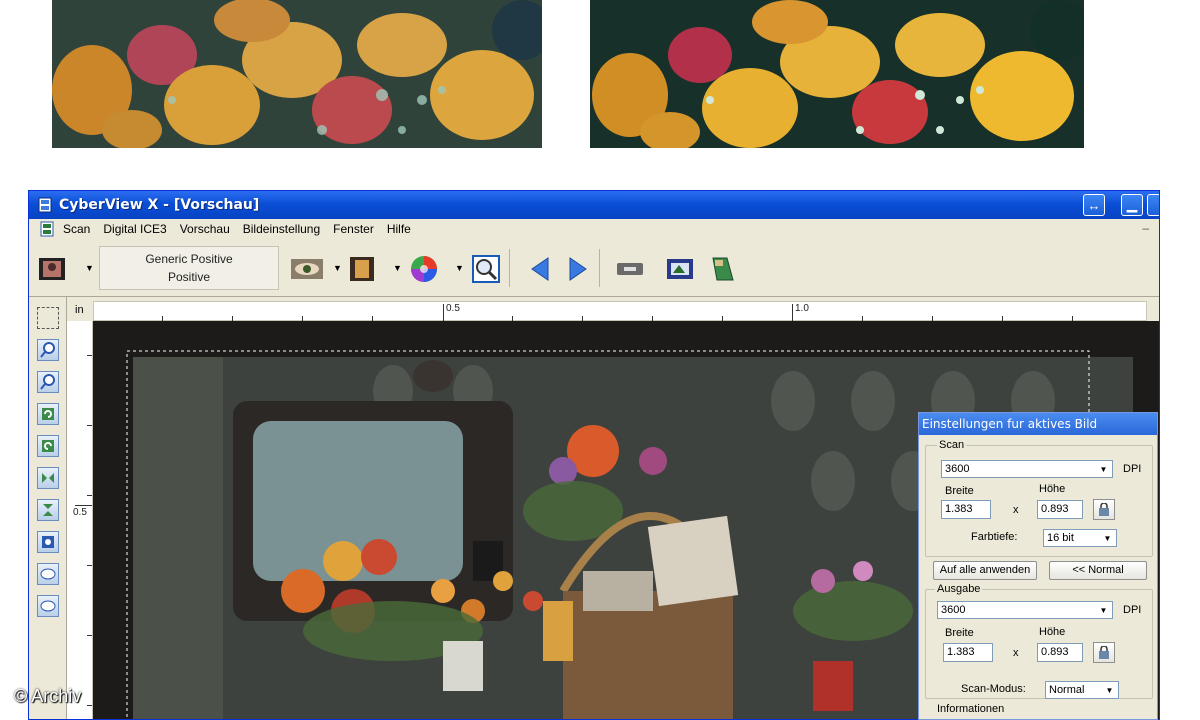 This screenshot has width=1200, height=720. I want to click on scan-height-label: Höhe, so click(1052, 489).